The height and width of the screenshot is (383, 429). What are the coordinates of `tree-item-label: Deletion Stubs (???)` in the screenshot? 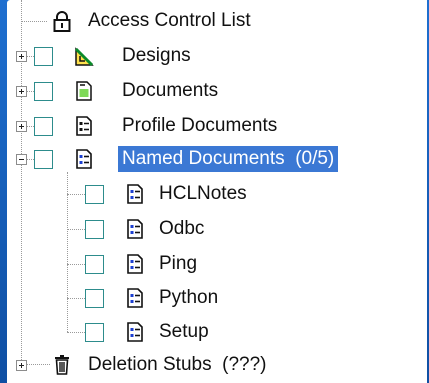 It's located at (177, 365).